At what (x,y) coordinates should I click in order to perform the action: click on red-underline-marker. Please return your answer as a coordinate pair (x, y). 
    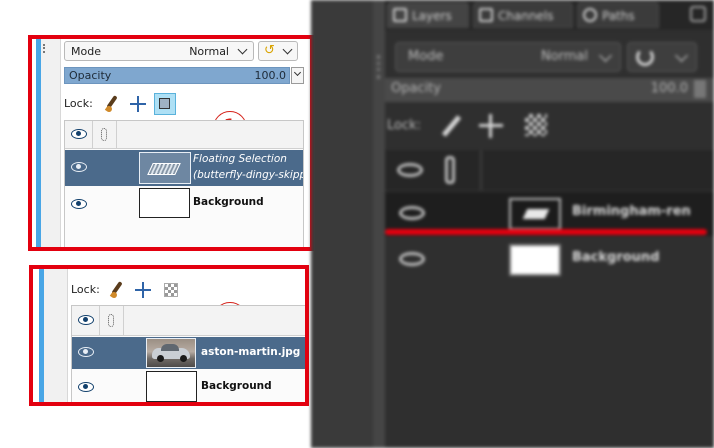
    Looking at the image, I should click on (546, 232).